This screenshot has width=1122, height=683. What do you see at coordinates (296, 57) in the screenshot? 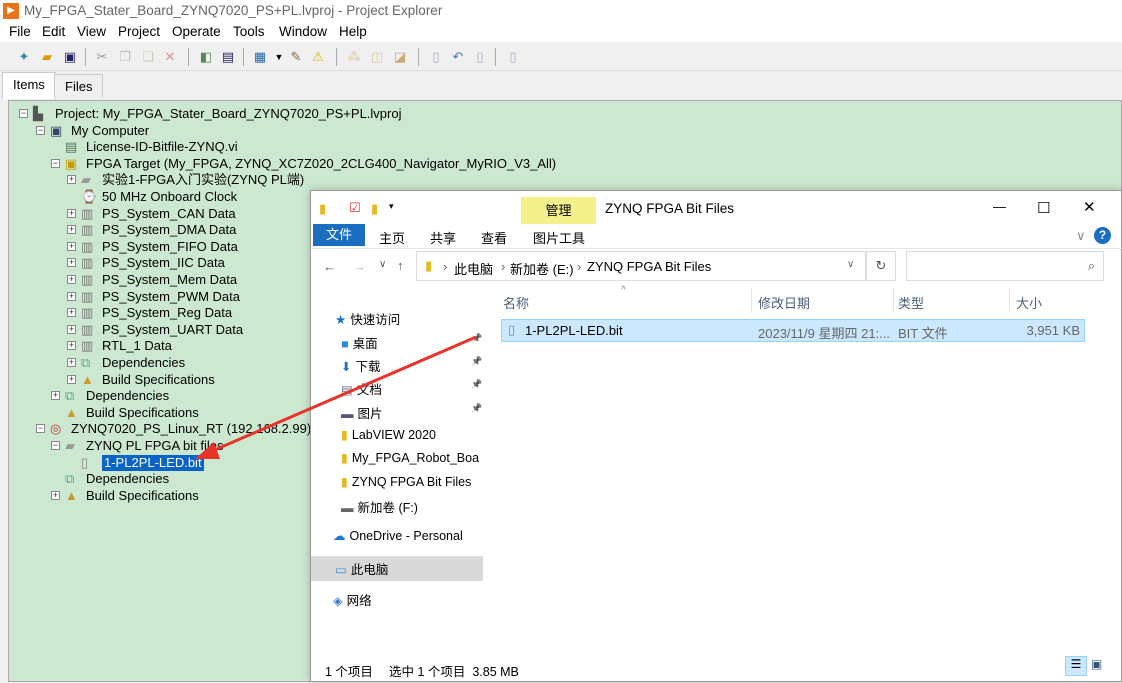
I see `build-tool-icon: ✎` at bounding box center [296, 57].